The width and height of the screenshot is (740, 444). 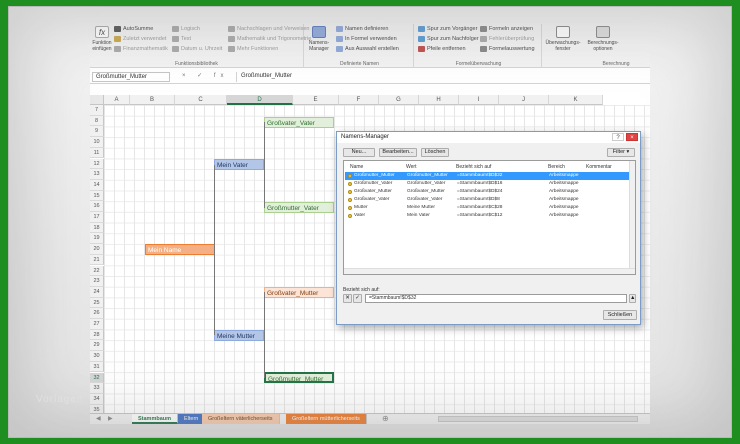 I want to click on use-in-formula-button: In Formel verwenden, so click(x=366, y=39).